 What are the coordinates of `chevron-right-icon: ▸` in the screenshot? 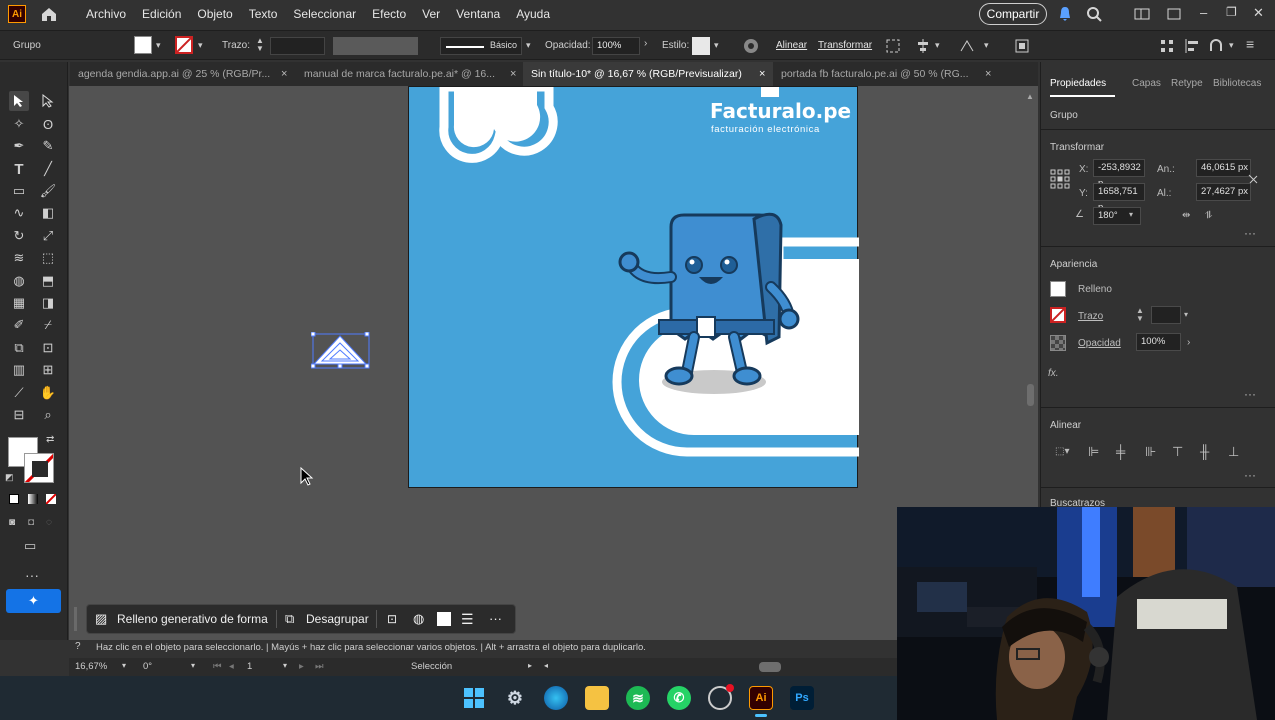 It's located at (530, 665).